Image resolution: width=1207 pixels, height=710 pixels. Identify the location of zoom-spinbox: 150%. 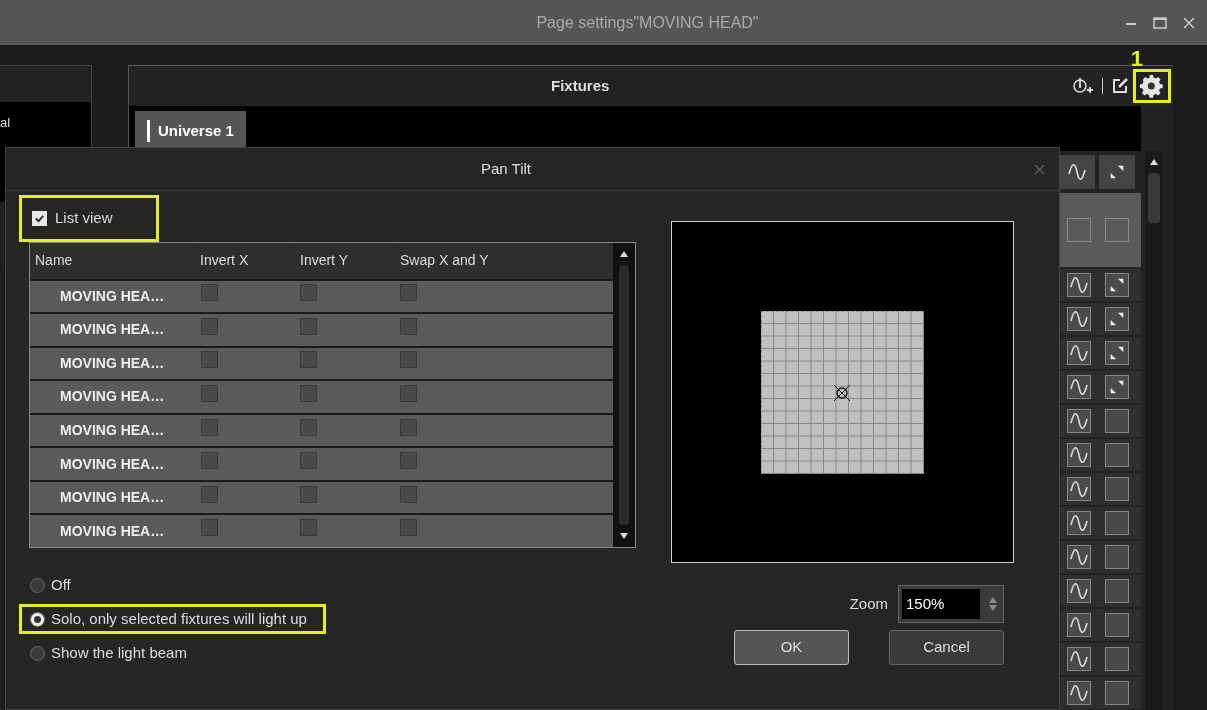
(951, 604).